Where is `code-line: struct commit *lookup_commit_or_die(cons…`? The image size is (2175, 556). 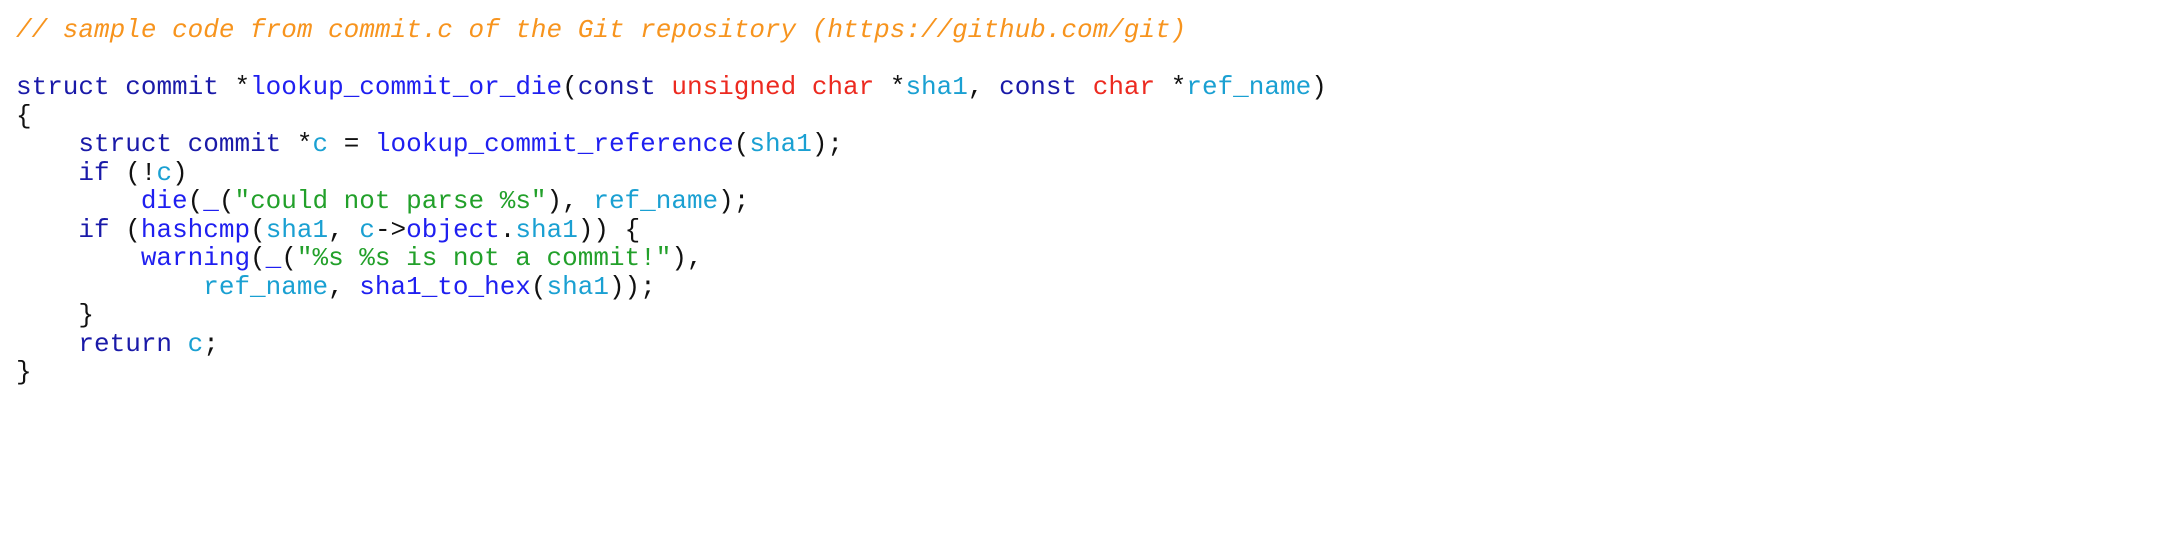
code-line: struct commit *lookup_commit_or_die(cons… is located at coordinates (671, 87).